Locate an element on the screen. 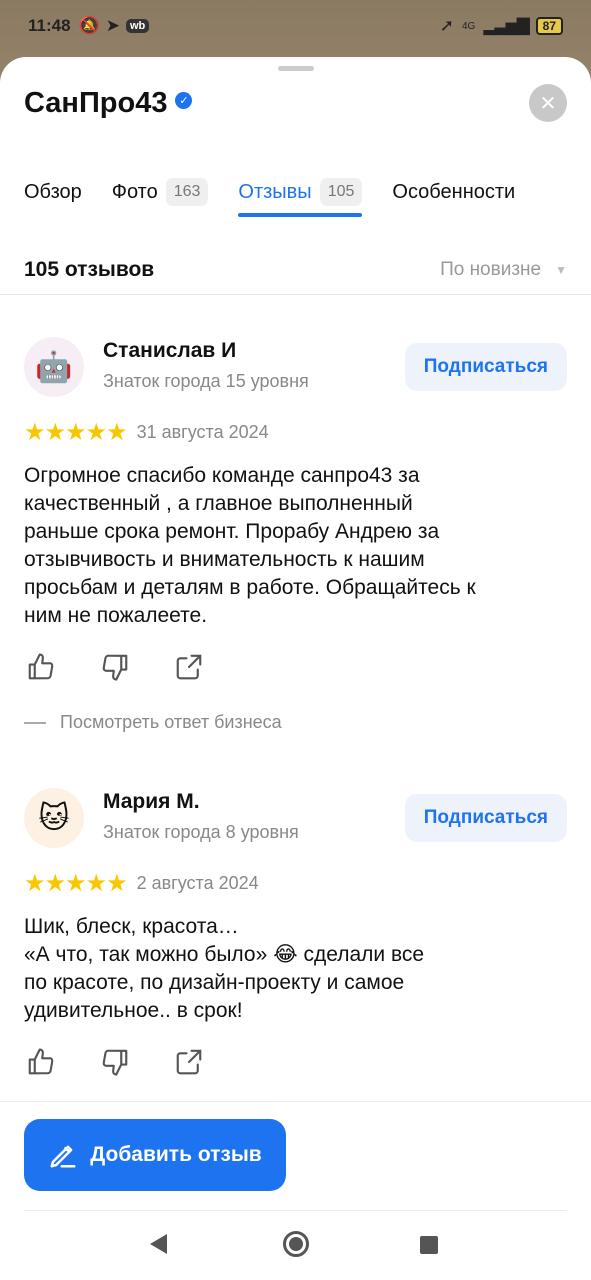 The width and height of the screenshot is (591, 1280). author-level: Знаток города 8 уровня is located at coordinates (201, 832).